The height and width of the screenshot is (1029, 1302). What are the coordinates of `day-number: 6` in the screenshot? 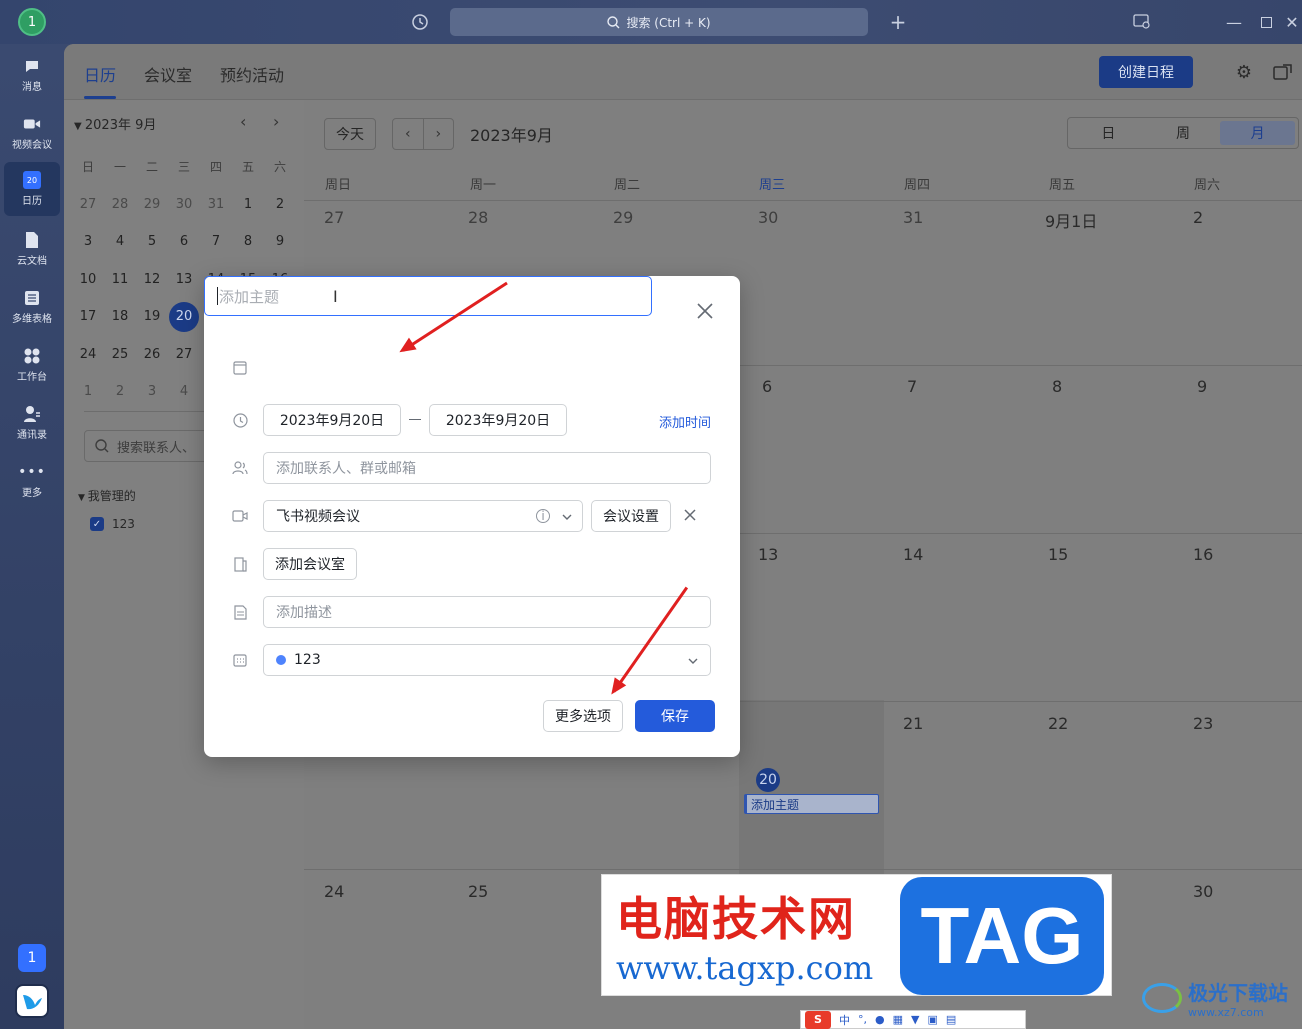 It's located at (767, 386).